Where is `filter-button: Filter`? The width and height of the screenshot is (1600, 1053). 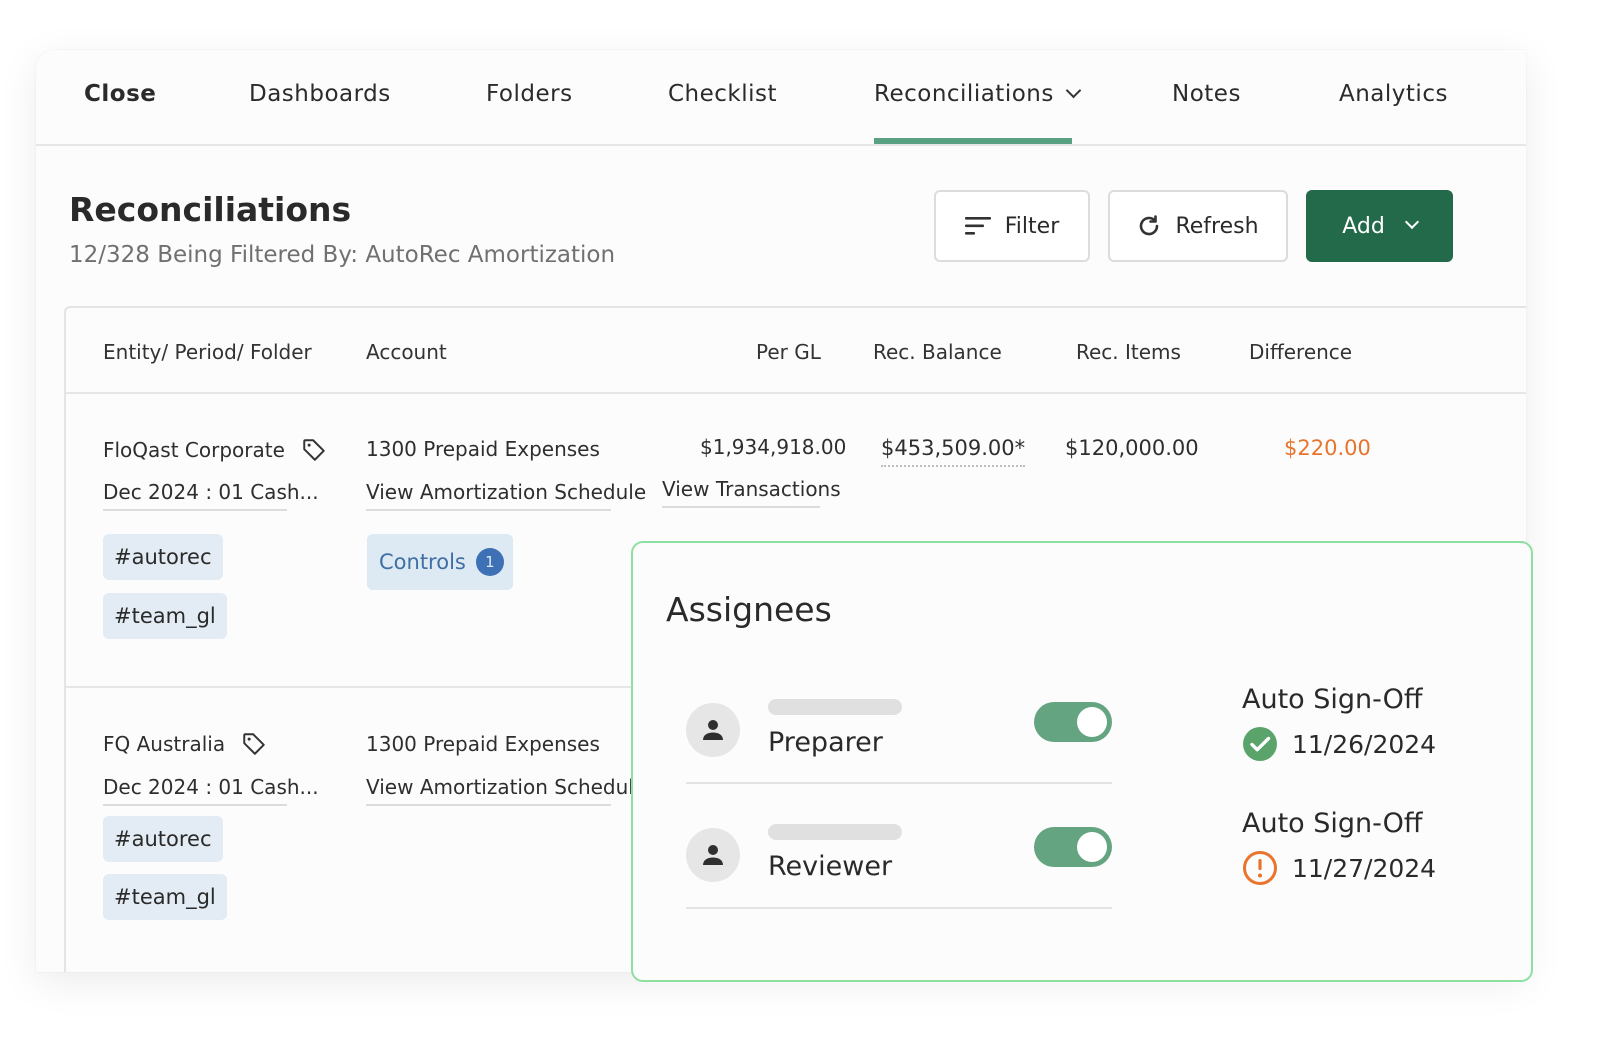 filter-button: Filter is located at coordinates (1012, 226).